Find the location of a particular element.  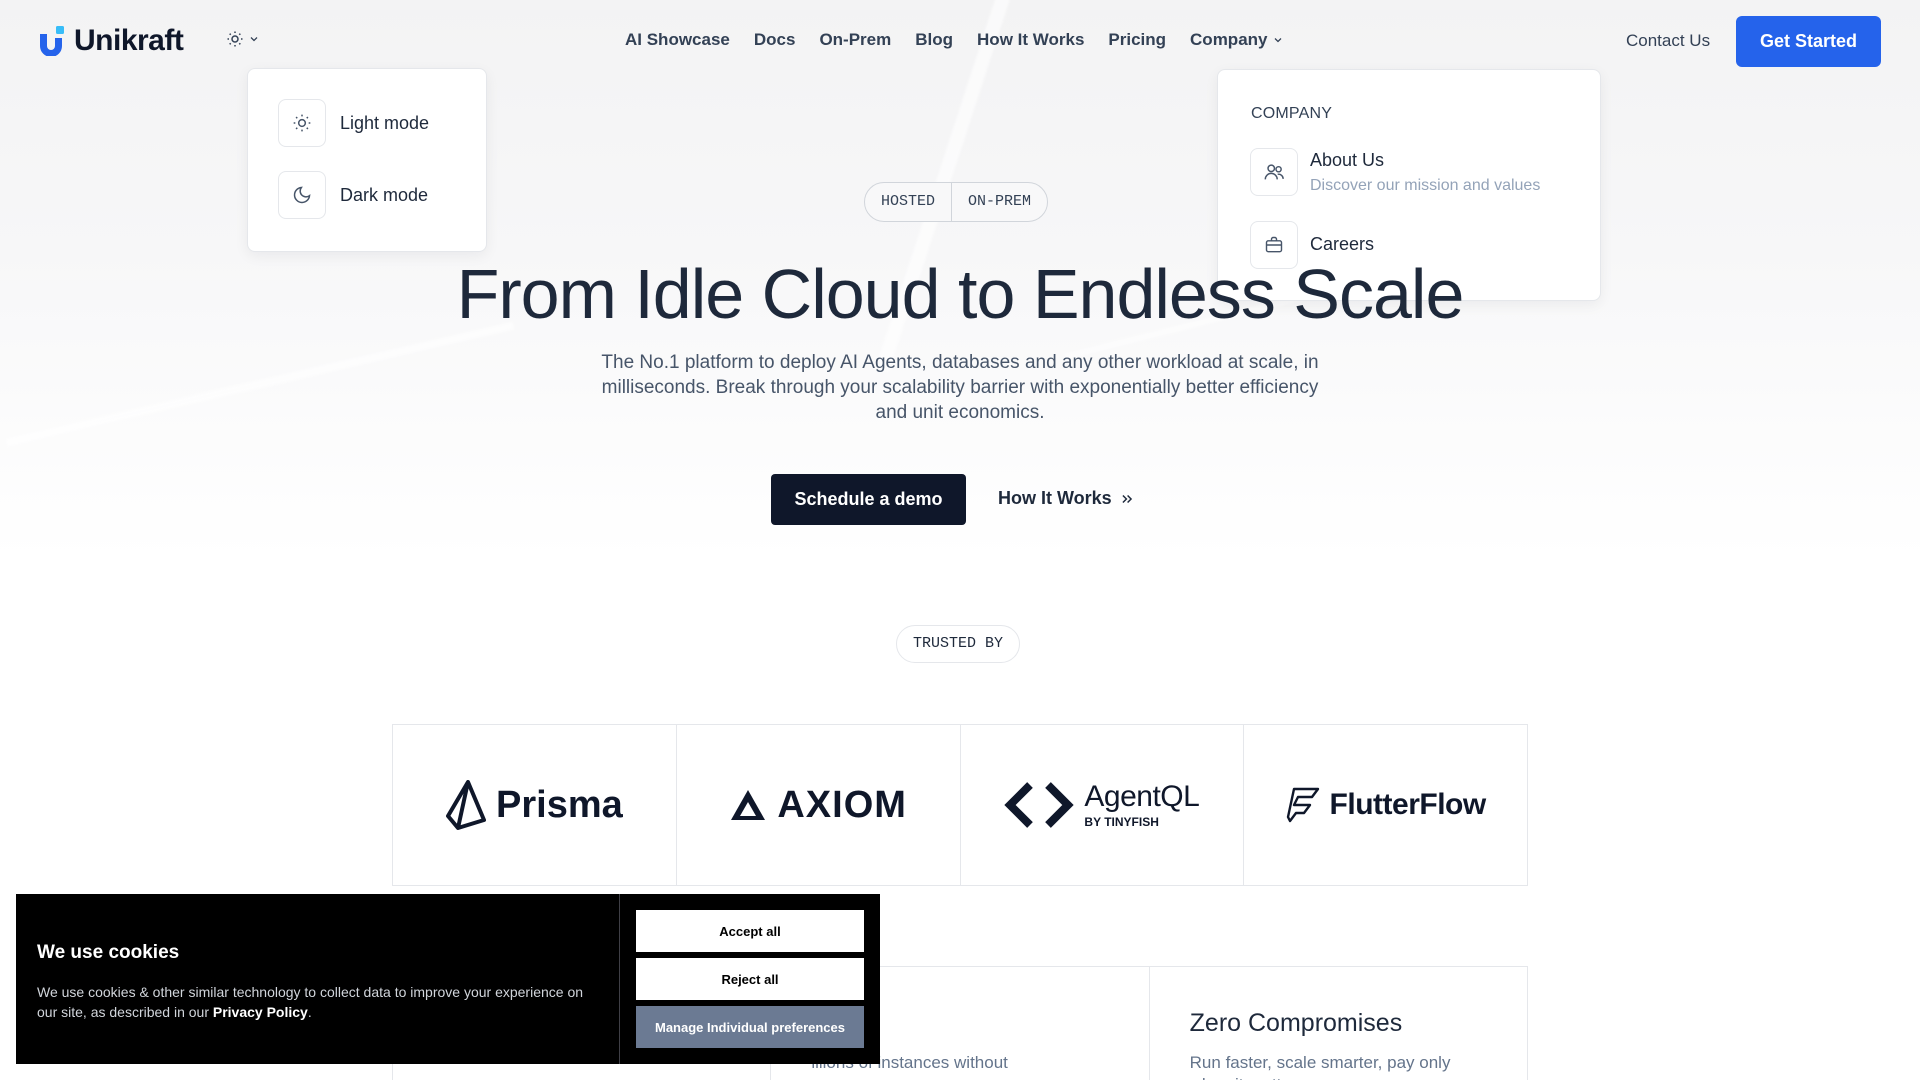

nav-link-blog: Blog is located at coordinates (934, 40).